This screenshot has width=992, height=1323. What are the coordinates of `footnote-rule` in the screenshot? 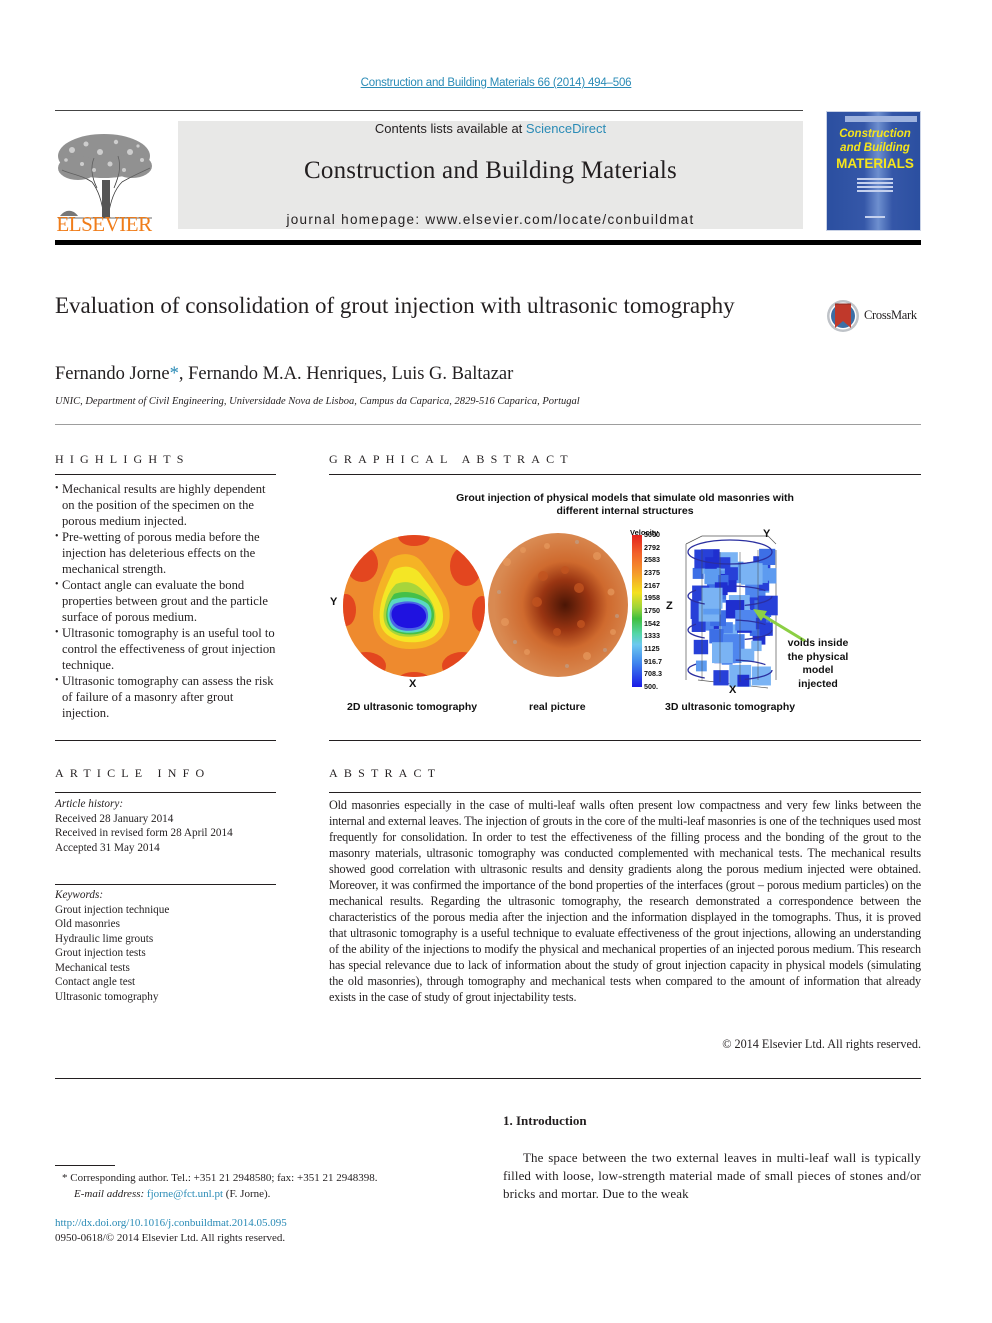 It's located at (85, 1165).